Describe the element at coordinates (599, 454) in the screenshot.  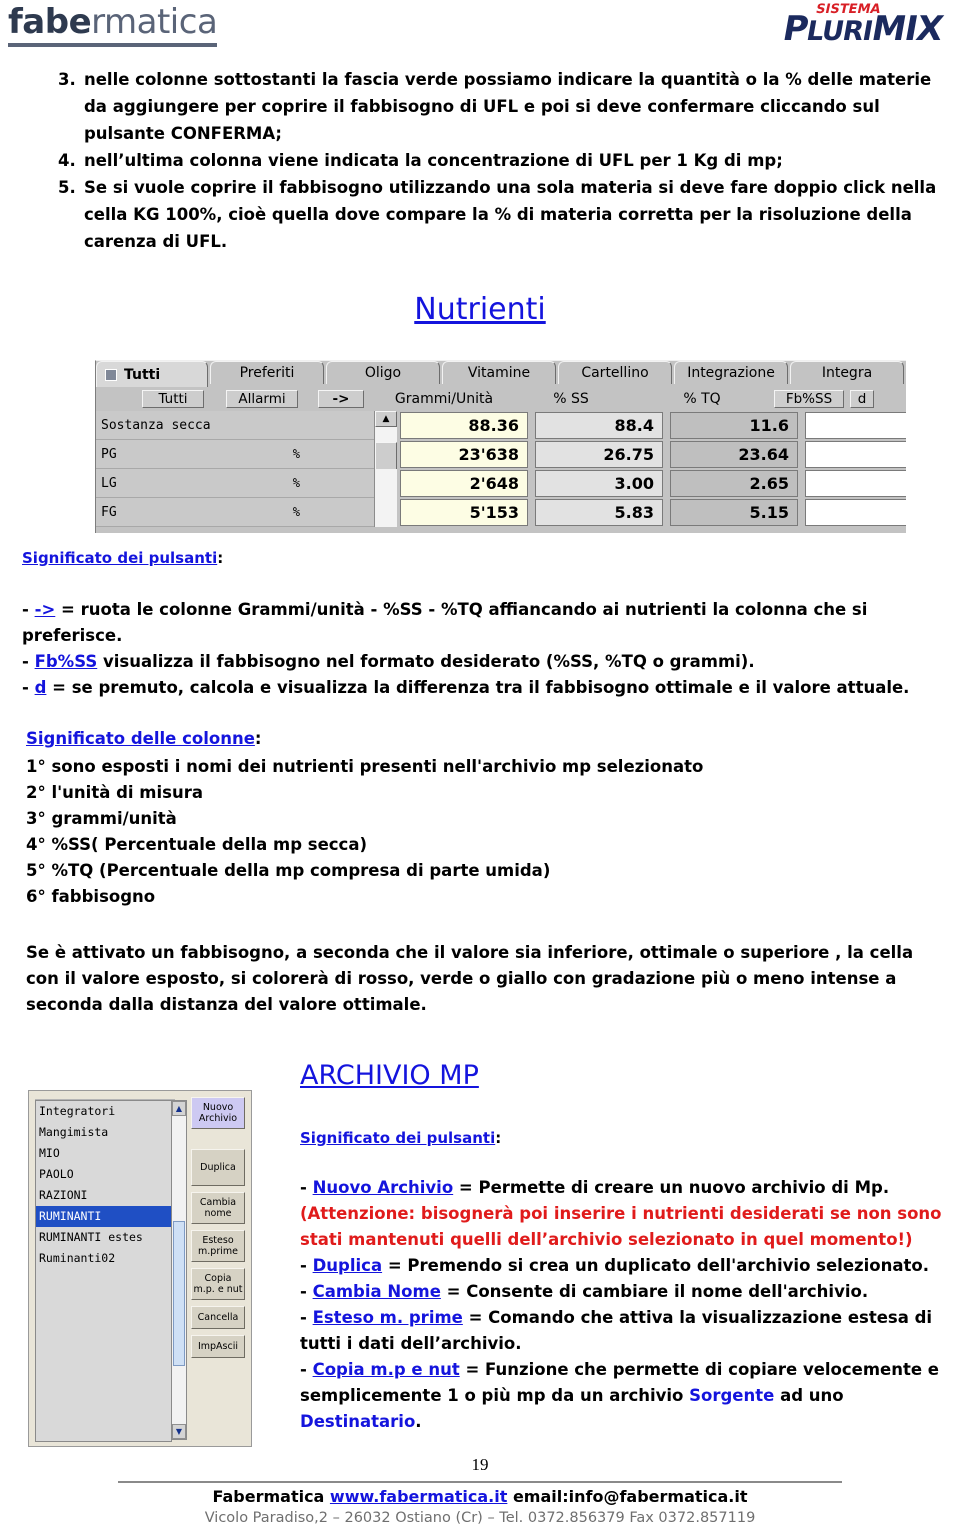
I see `cell-ss: 26.75` at that location.